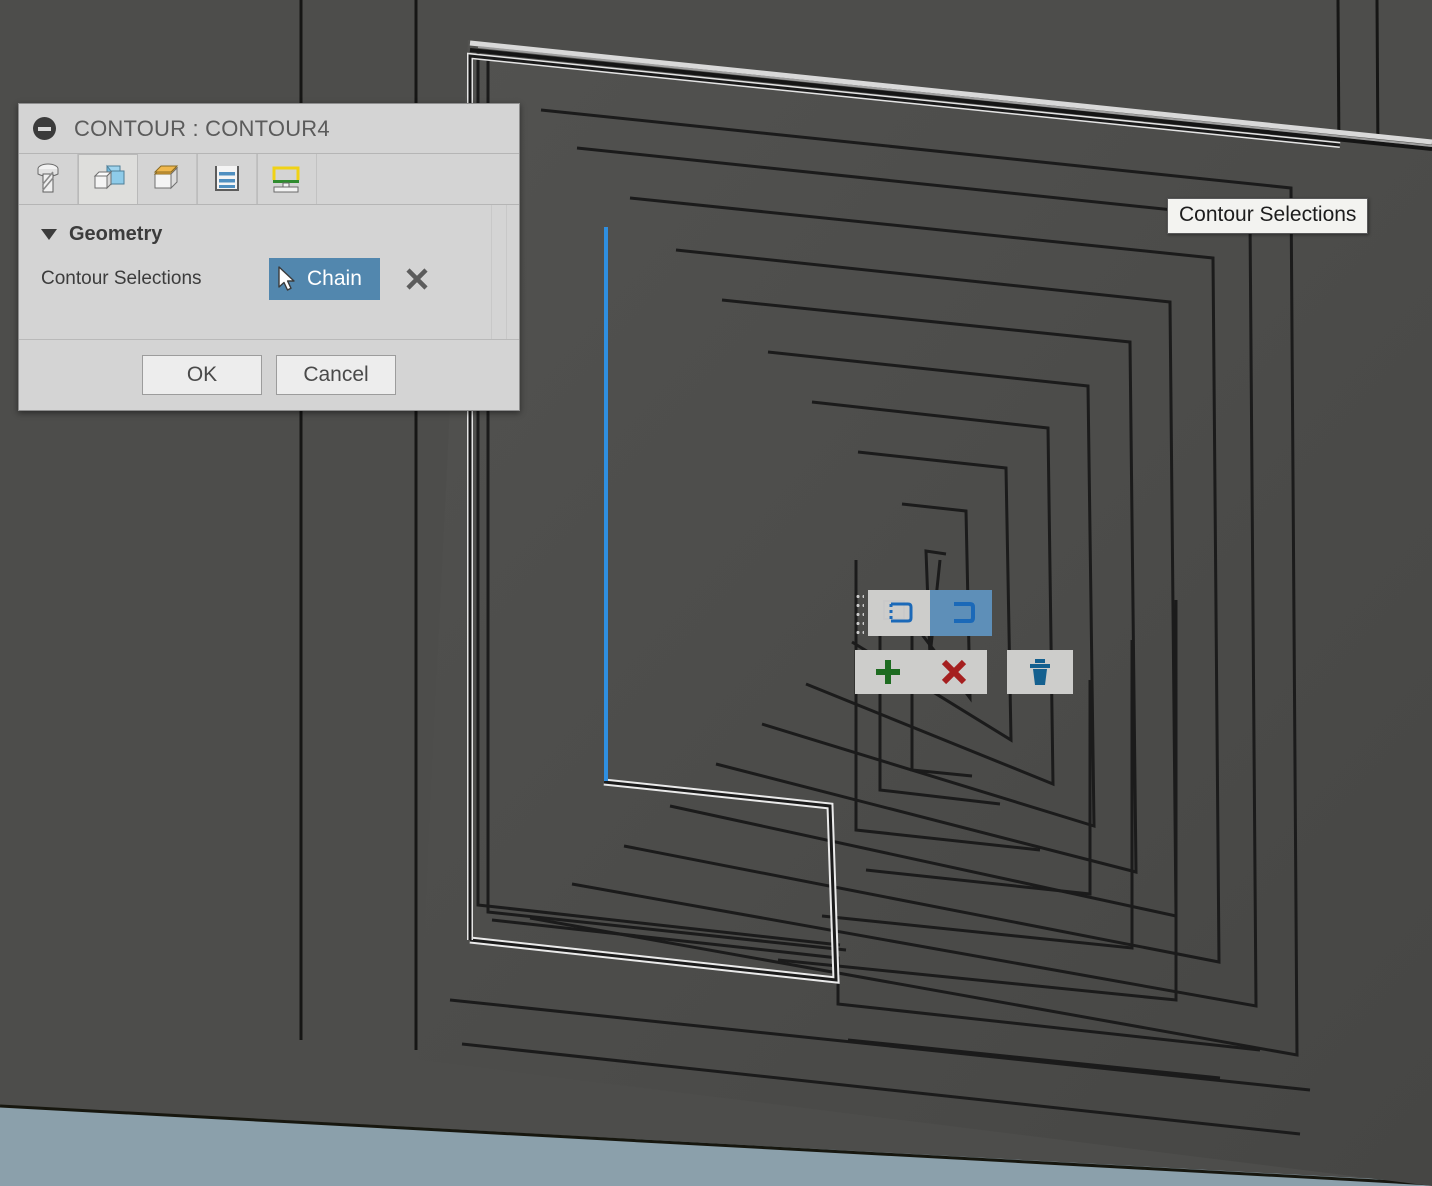  I want to click on minus-circle-icon, so click(44, 128).